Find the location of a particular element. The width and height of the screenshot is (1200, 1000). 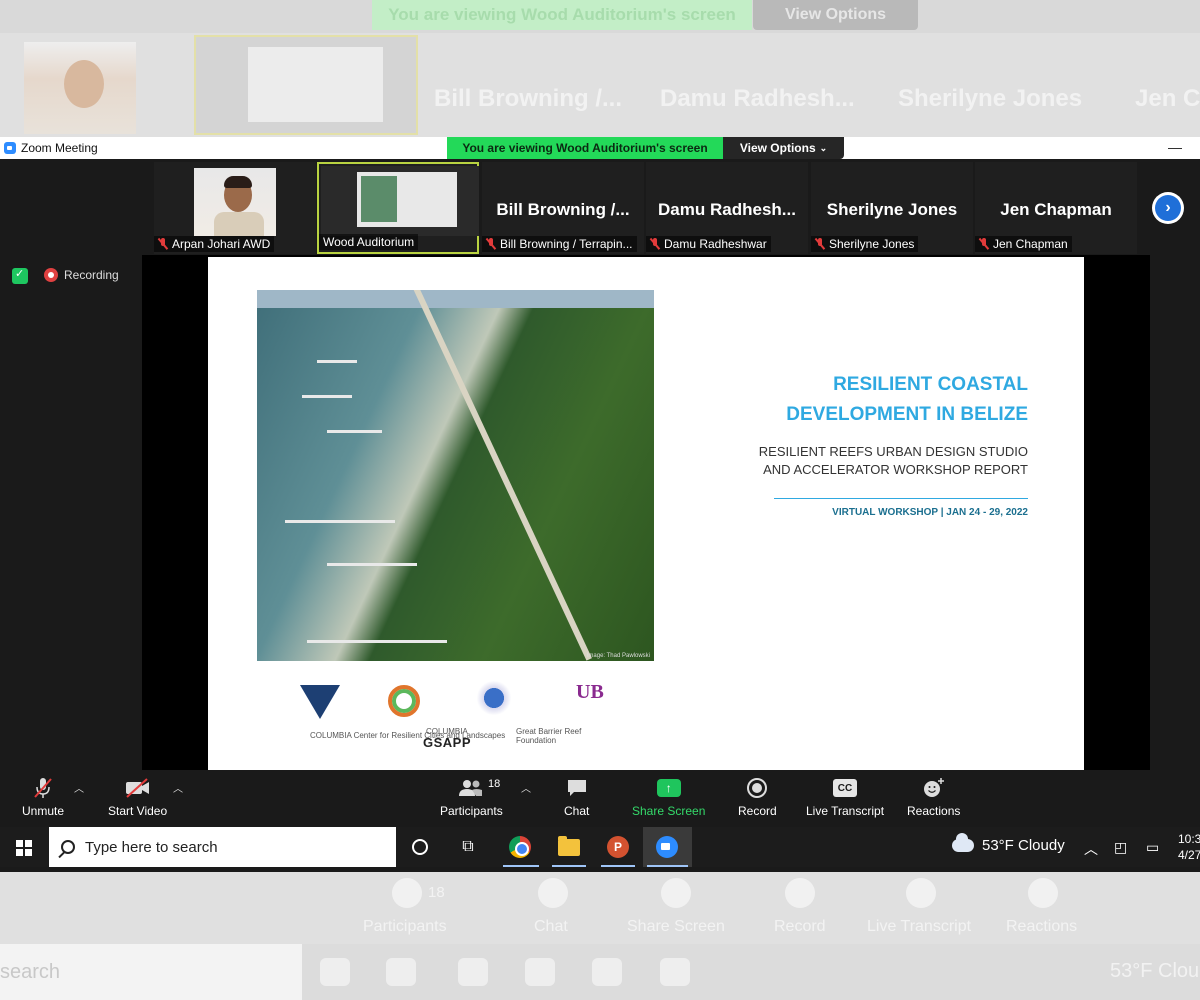

chat-label: Chat is located at coordinates (577, 811).